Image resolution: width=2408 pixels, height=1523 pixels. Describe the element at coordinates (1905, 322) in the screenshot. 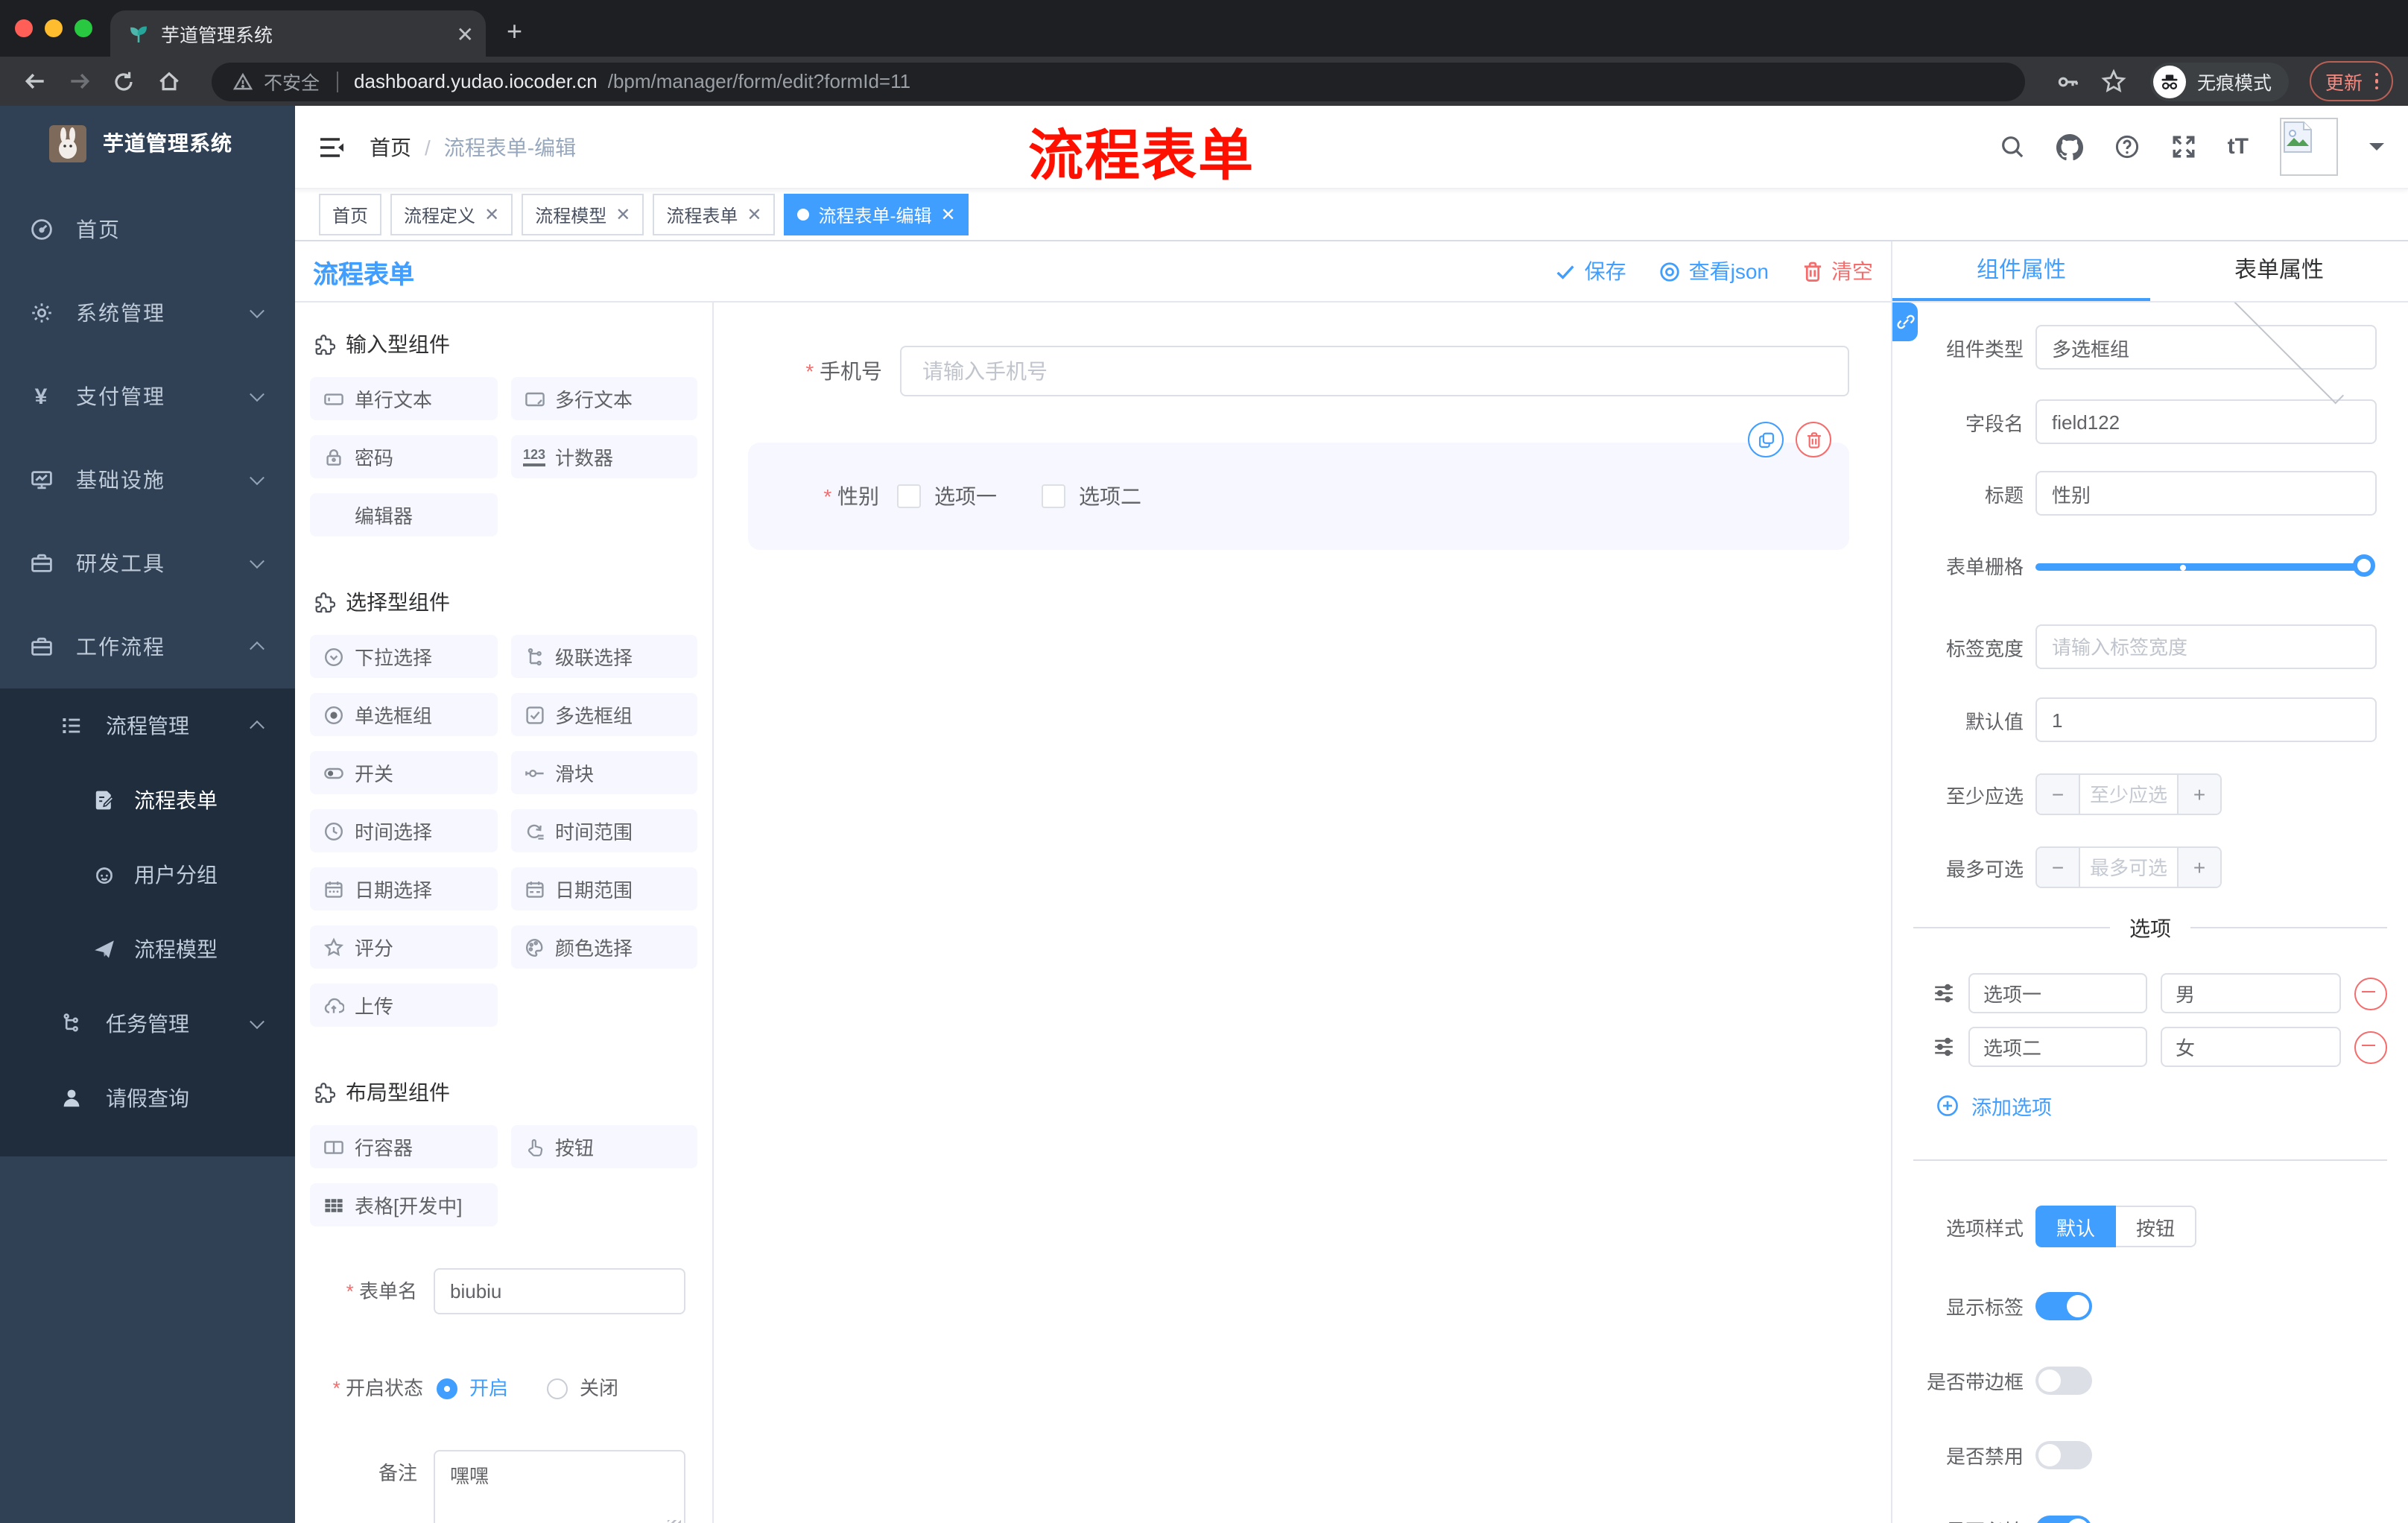

I see `link-handle` at that location.